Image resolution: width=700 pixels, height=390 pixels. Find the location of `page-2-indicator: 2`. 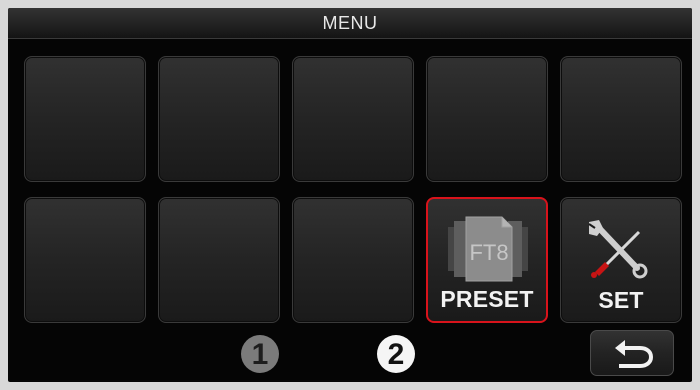

page-2-indicator: 2 is located at coordinates (396, 354).